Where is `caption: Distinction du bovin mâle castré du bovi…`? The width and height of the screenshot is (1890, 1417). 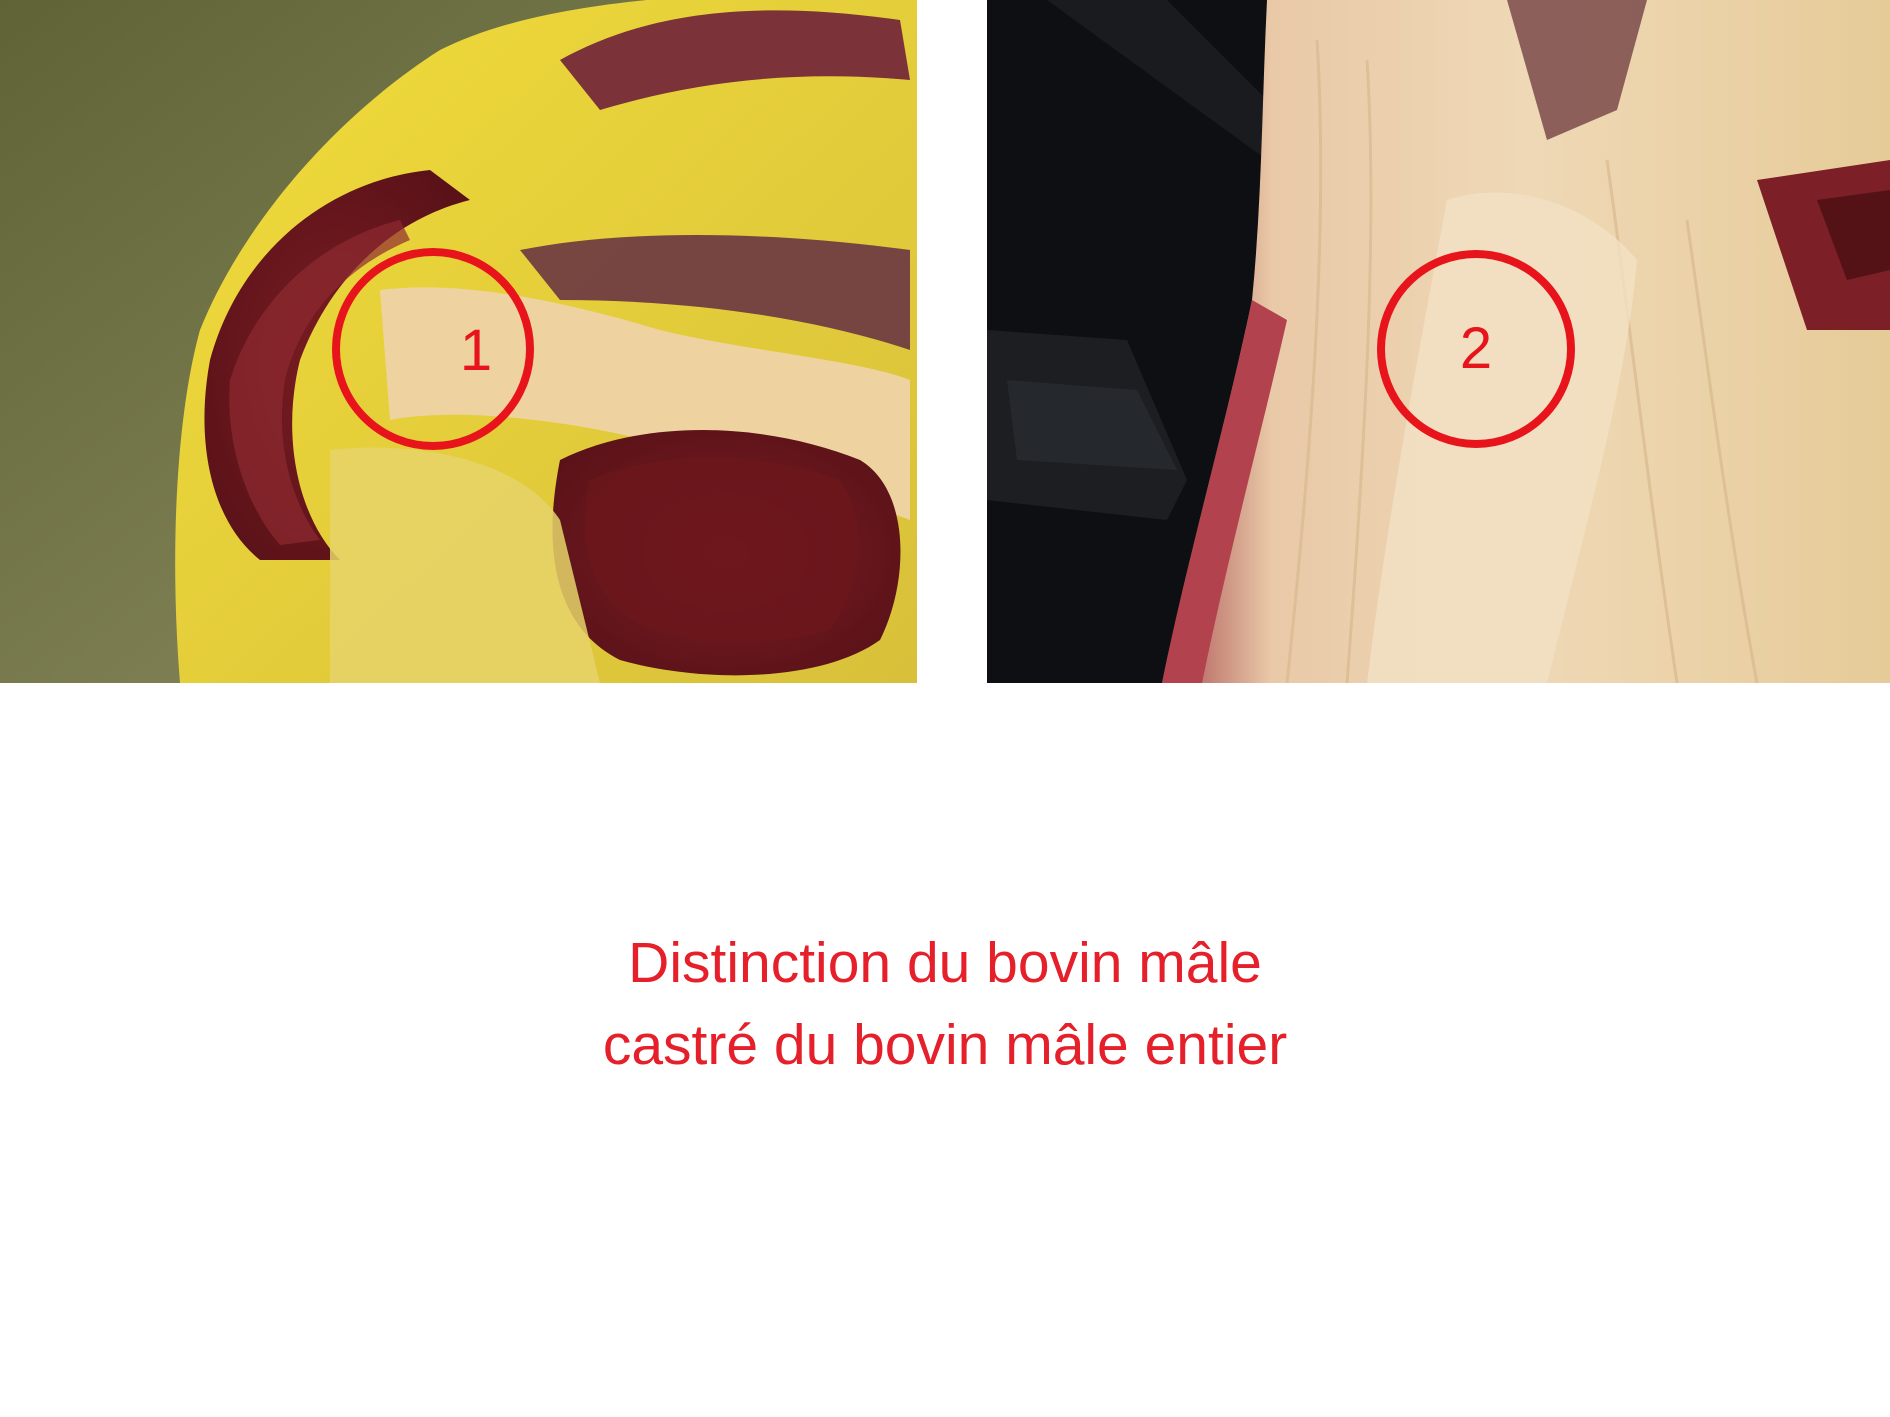 caption: Distinction du bovin mâle castré du bovi… is located at coordinates (945, 1004).